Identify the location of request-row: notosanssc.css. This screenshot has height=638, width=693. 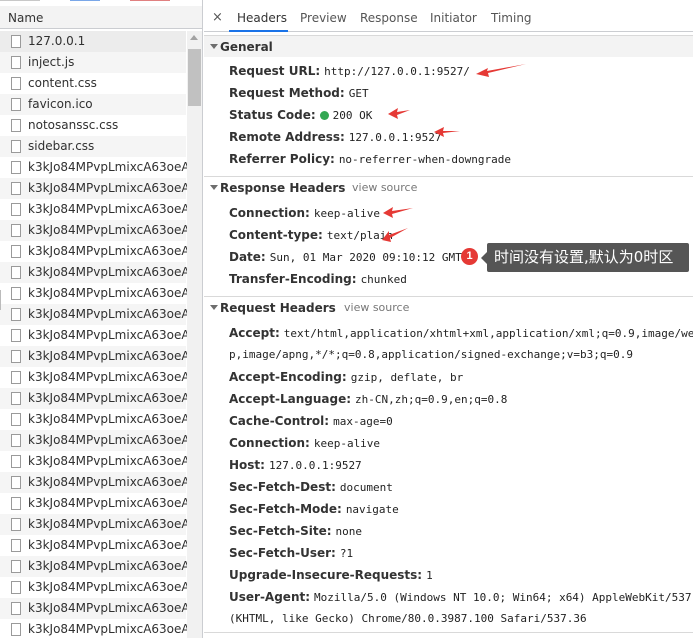
(93, 125).